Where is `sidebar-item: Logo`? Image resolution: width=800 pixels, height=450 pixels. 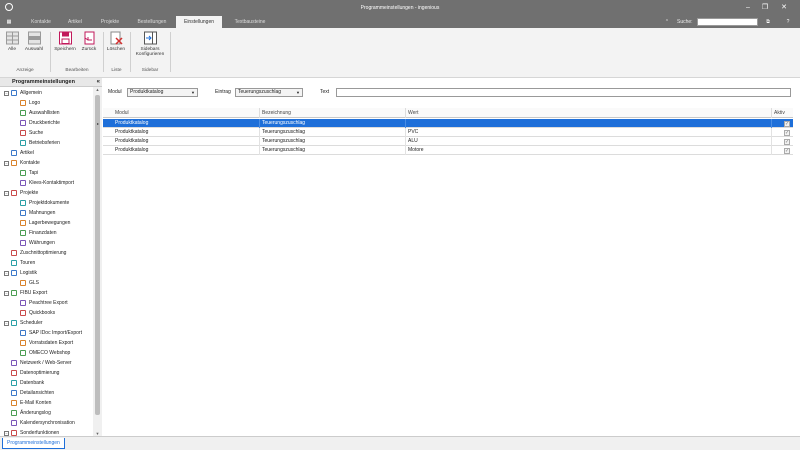 sidebar-item: Logo is located at coordinates (46, 103).